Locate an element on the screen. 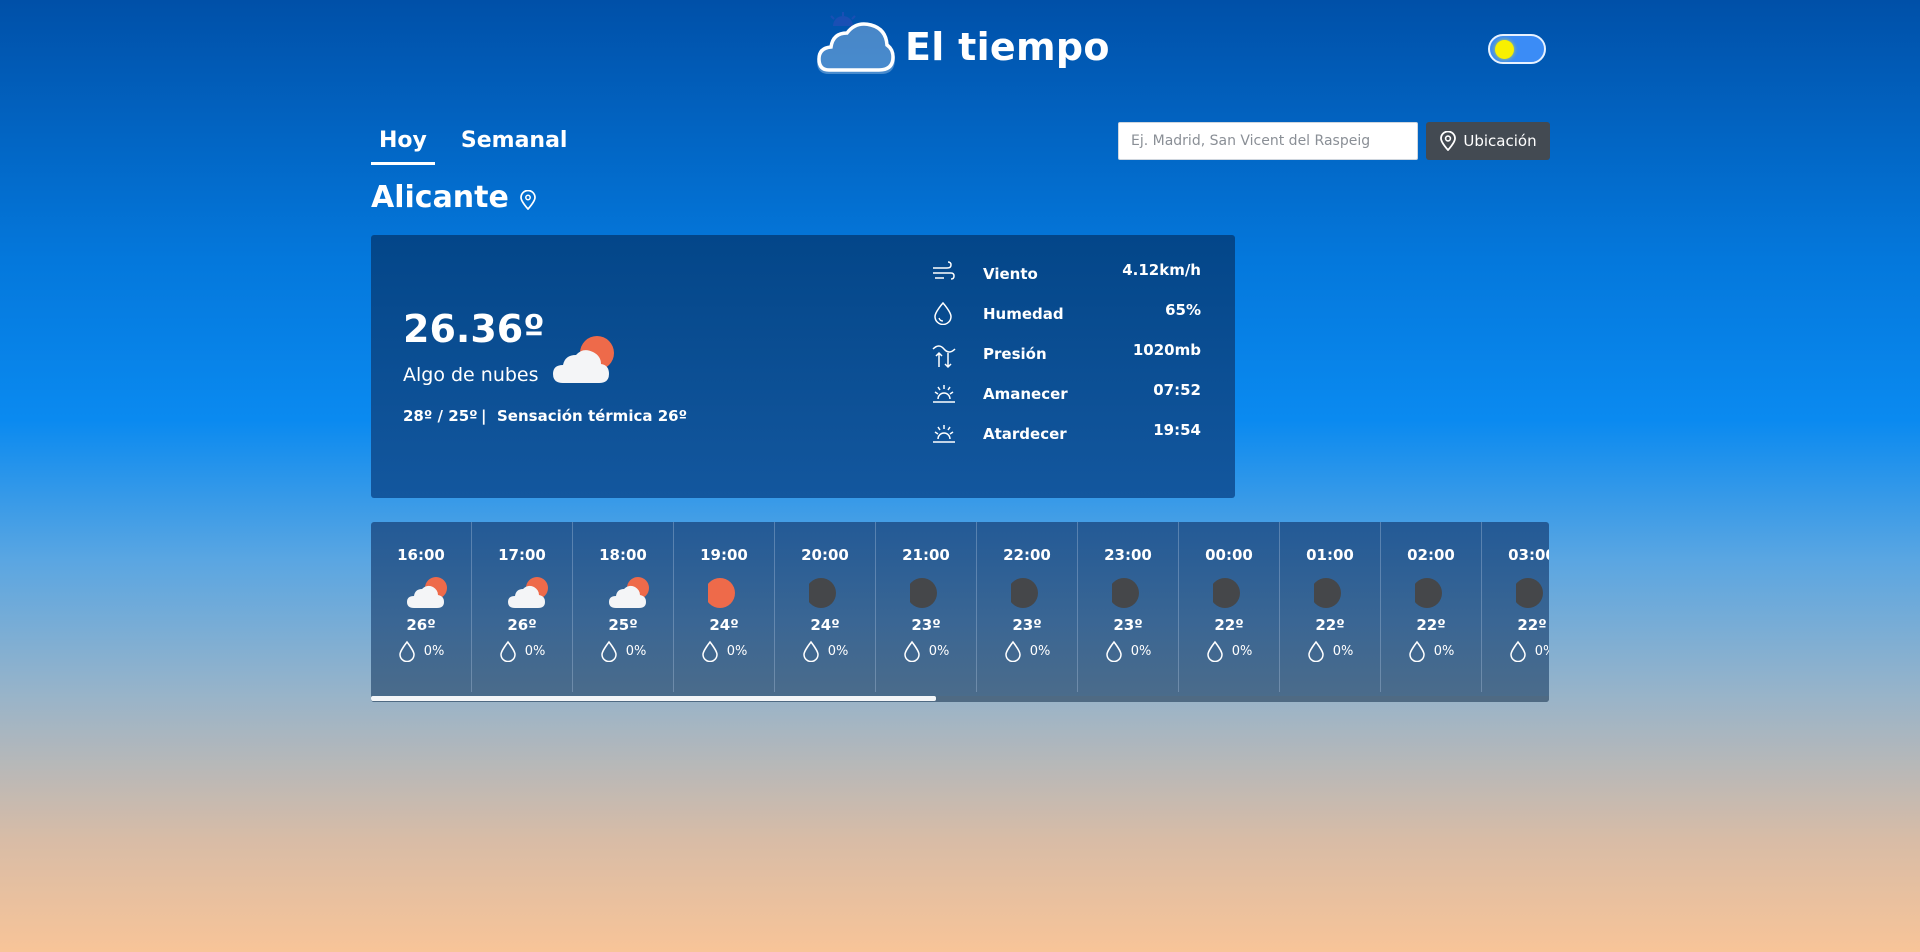 This screenshot has height=952, width=1920. app-header: El tiempo is located at coordinates (960, 45).